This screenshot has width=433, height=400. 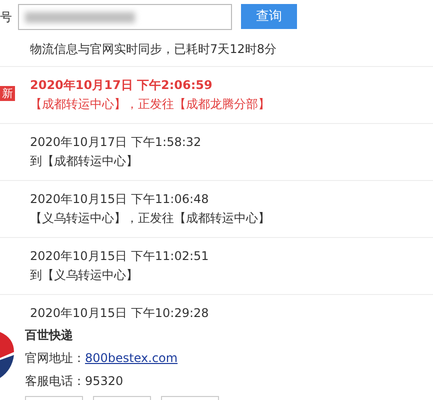 What do you see at coordinates (125, 17) in the screenshot?
I see `tracking-number-field` at bounding box center [125, 17].